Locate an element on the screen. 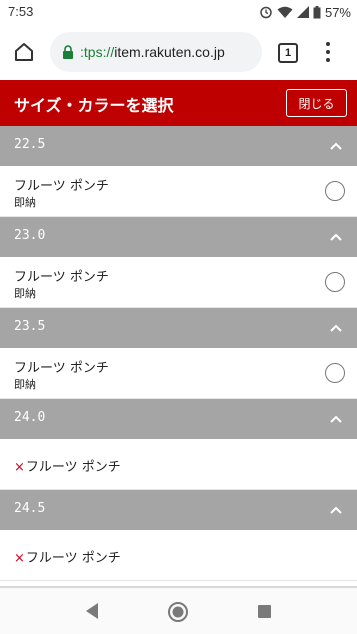 The width and height of the screenshot is (357, 634). size-label: 24.5 is located at coordinates (30, 508).